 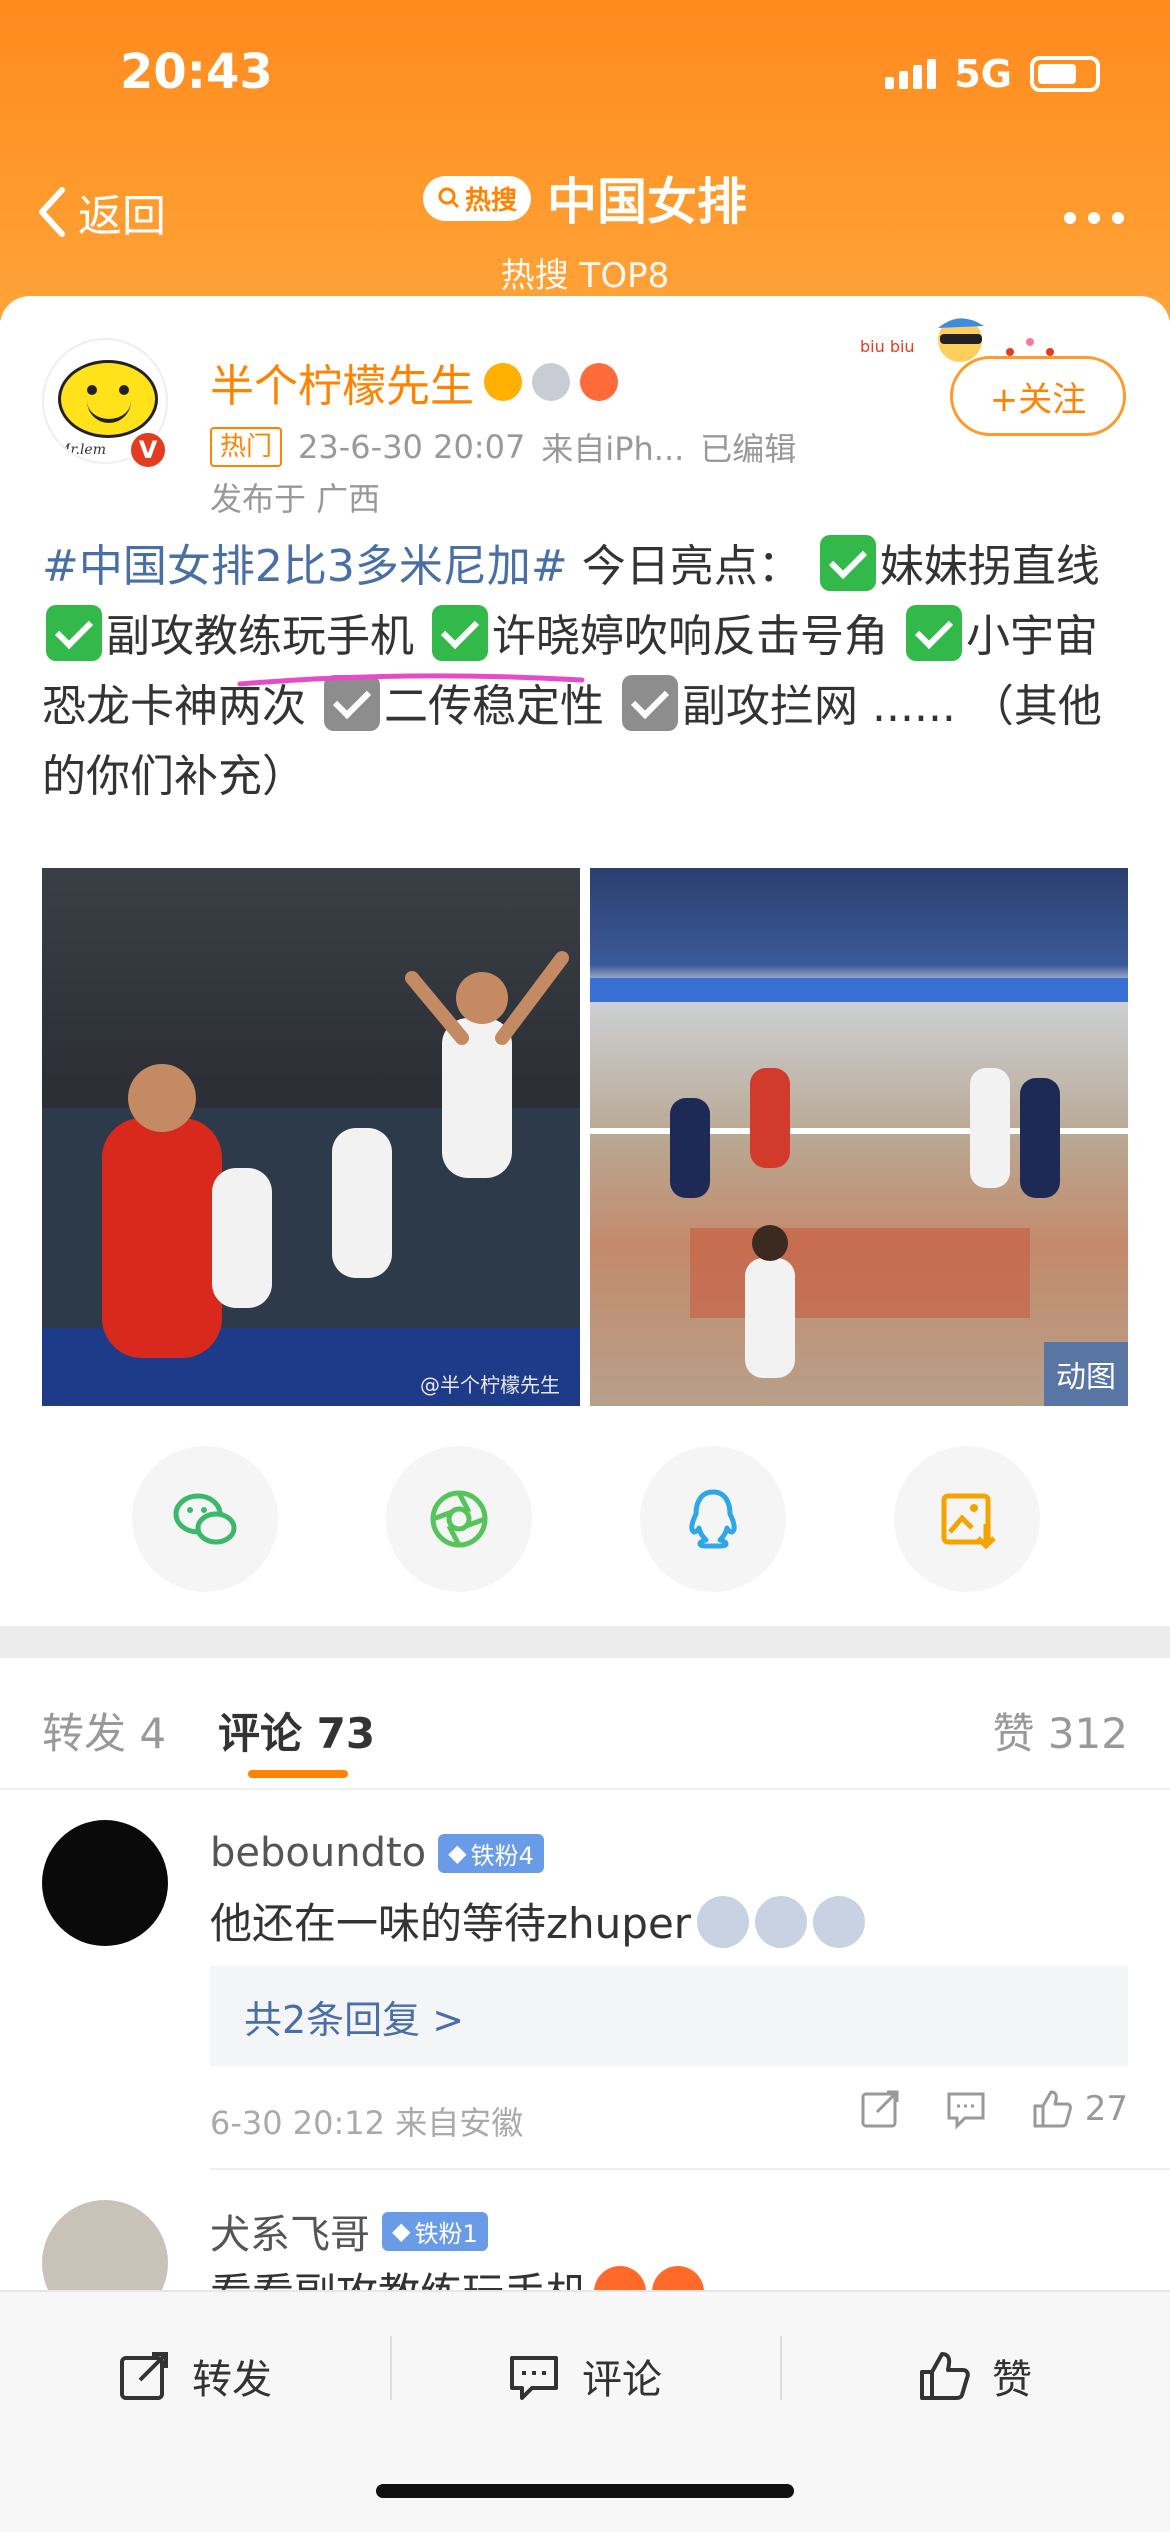 I want to click on network-label: 5G, so click(x=983, y=74).